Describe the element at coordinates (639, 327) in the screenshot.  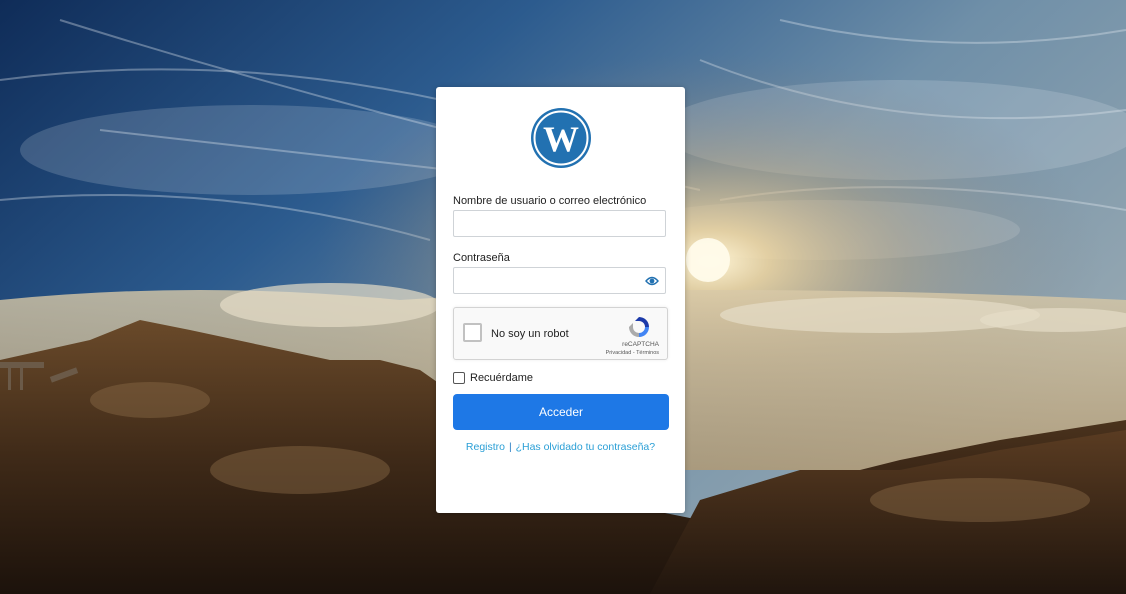
I see `recaptcha-logo-icon` at that location.